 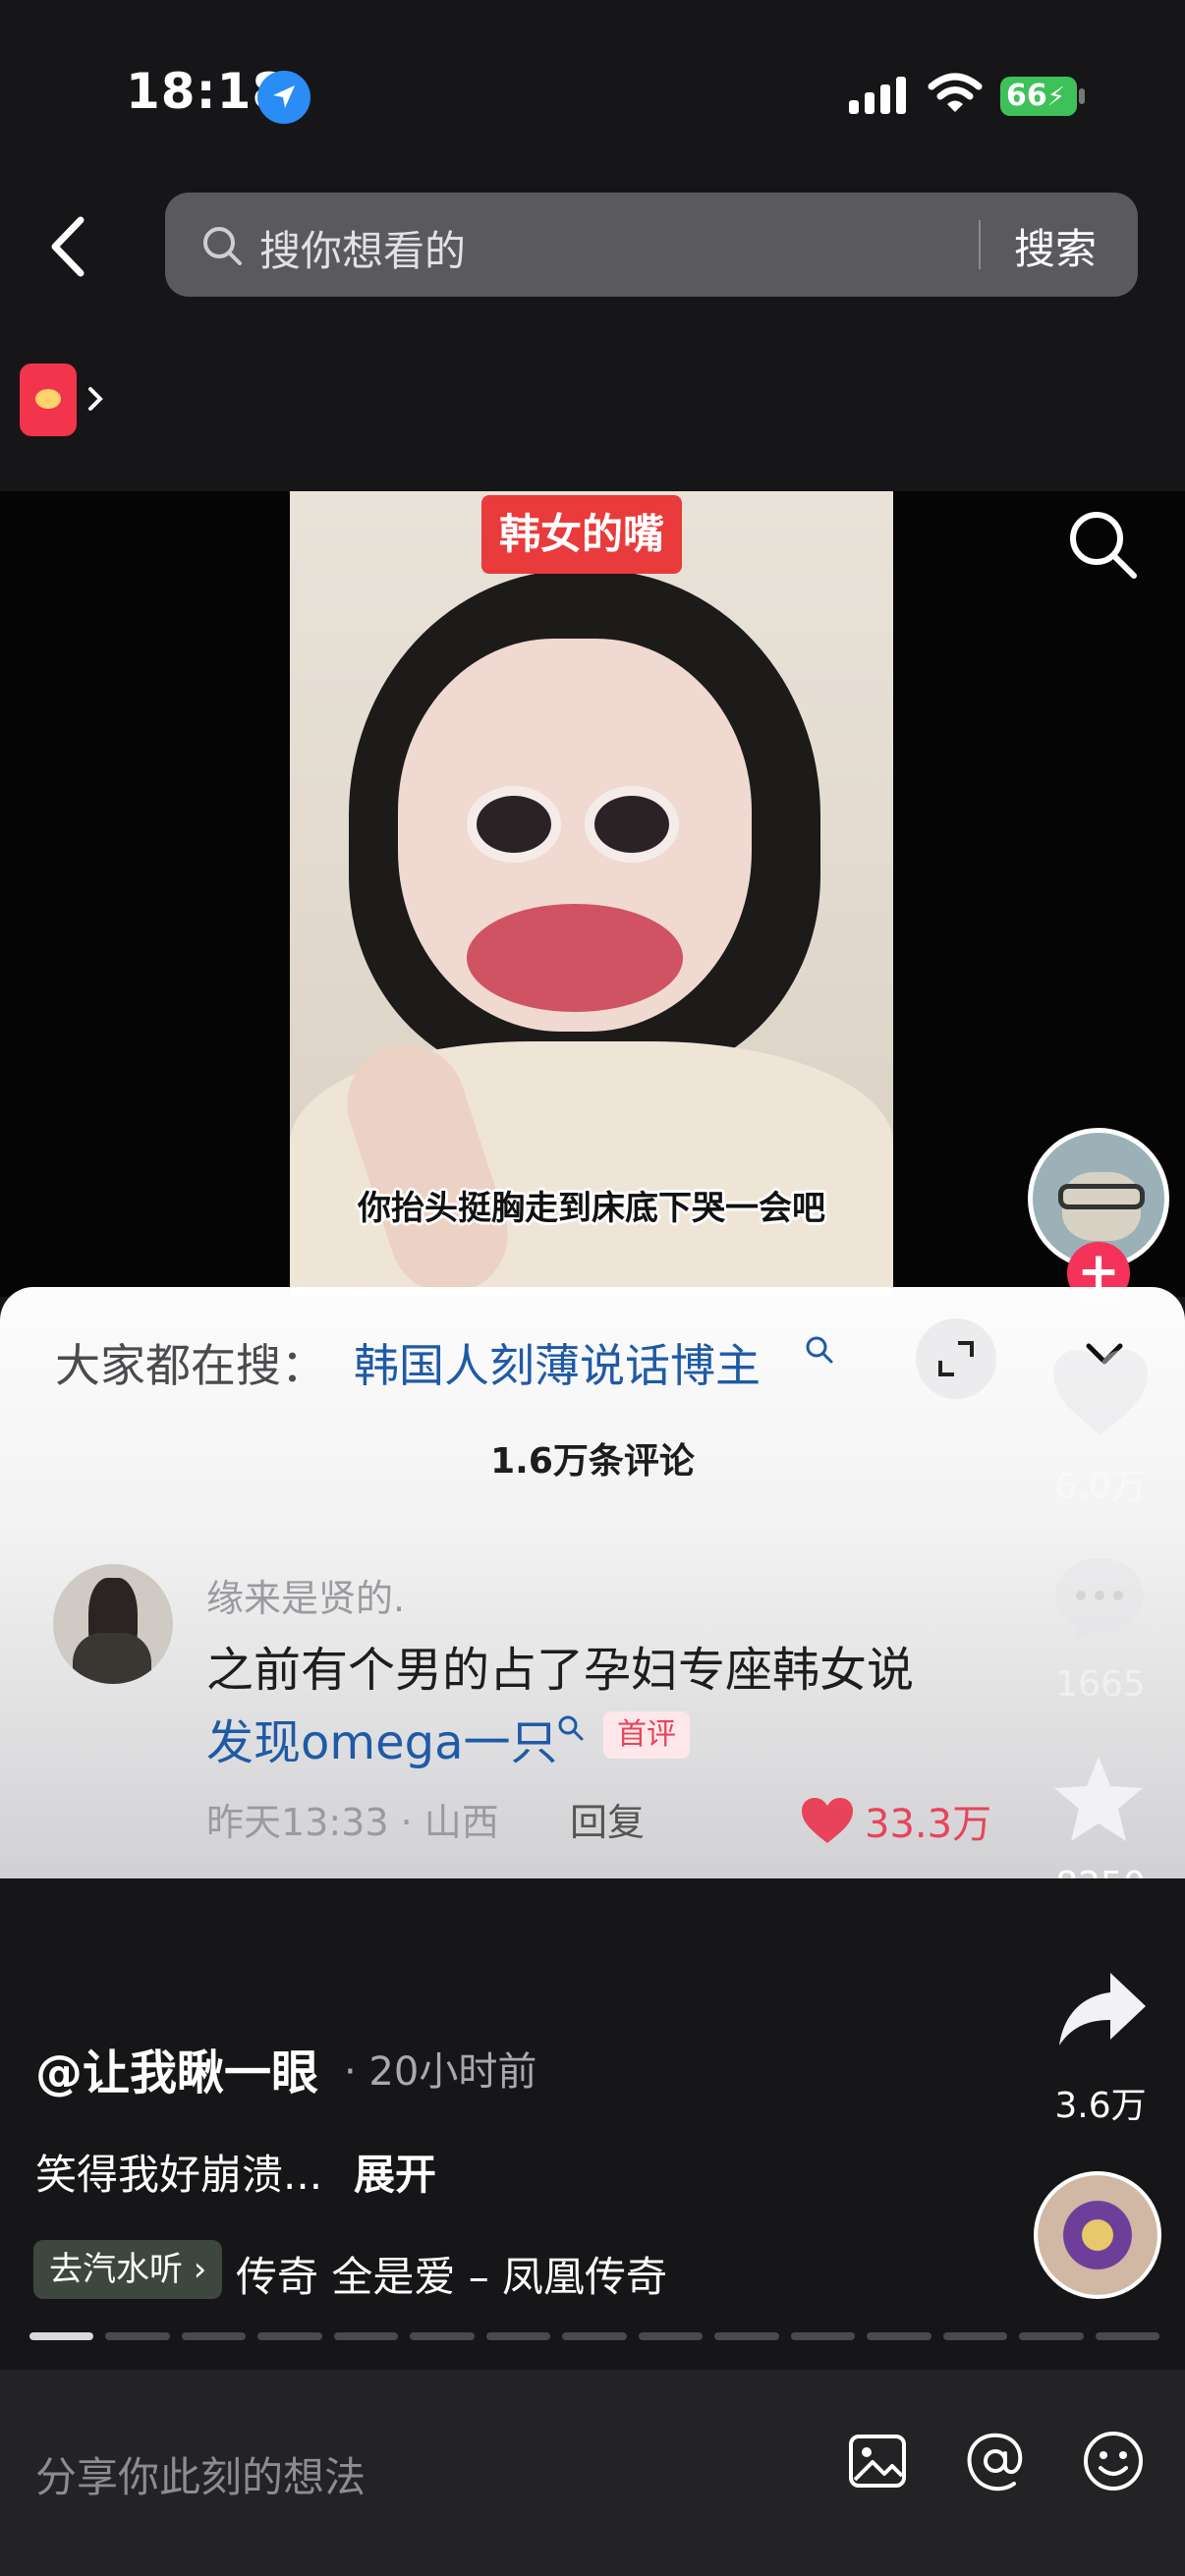 What do you see at coordinates (112, 1658) in the screenshot?
I see `avatar-body` at bounding box center [112, 1658].